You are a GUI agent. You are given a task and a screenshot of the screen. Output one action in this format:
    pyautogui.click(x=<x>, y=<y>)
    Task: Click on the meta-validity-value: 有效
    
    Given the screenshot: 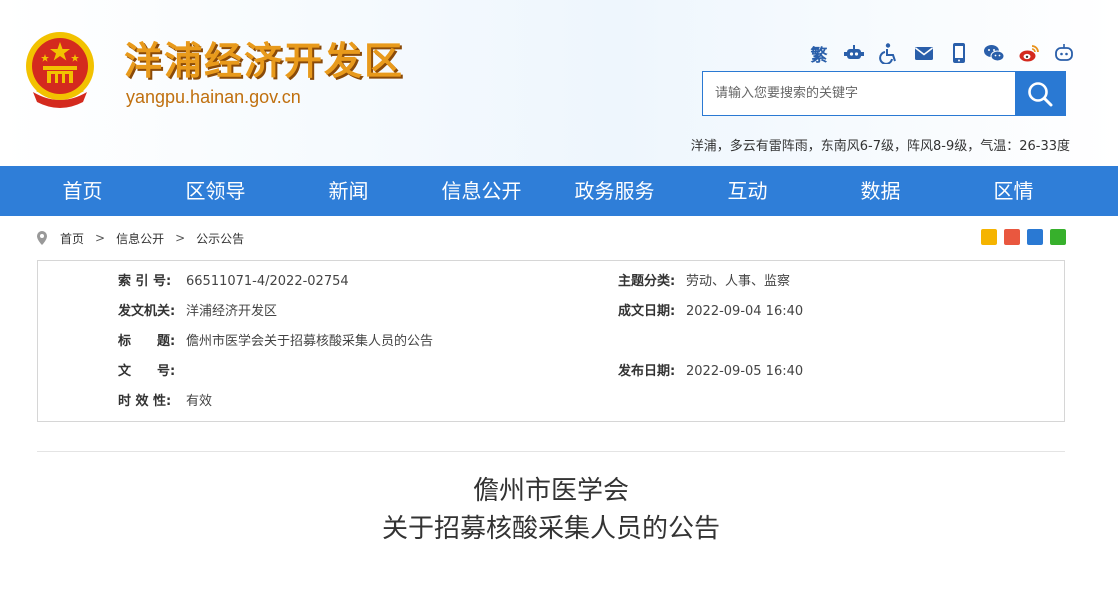 What is the action you would take?
    pyautogui.click(x=199, y=401)
    